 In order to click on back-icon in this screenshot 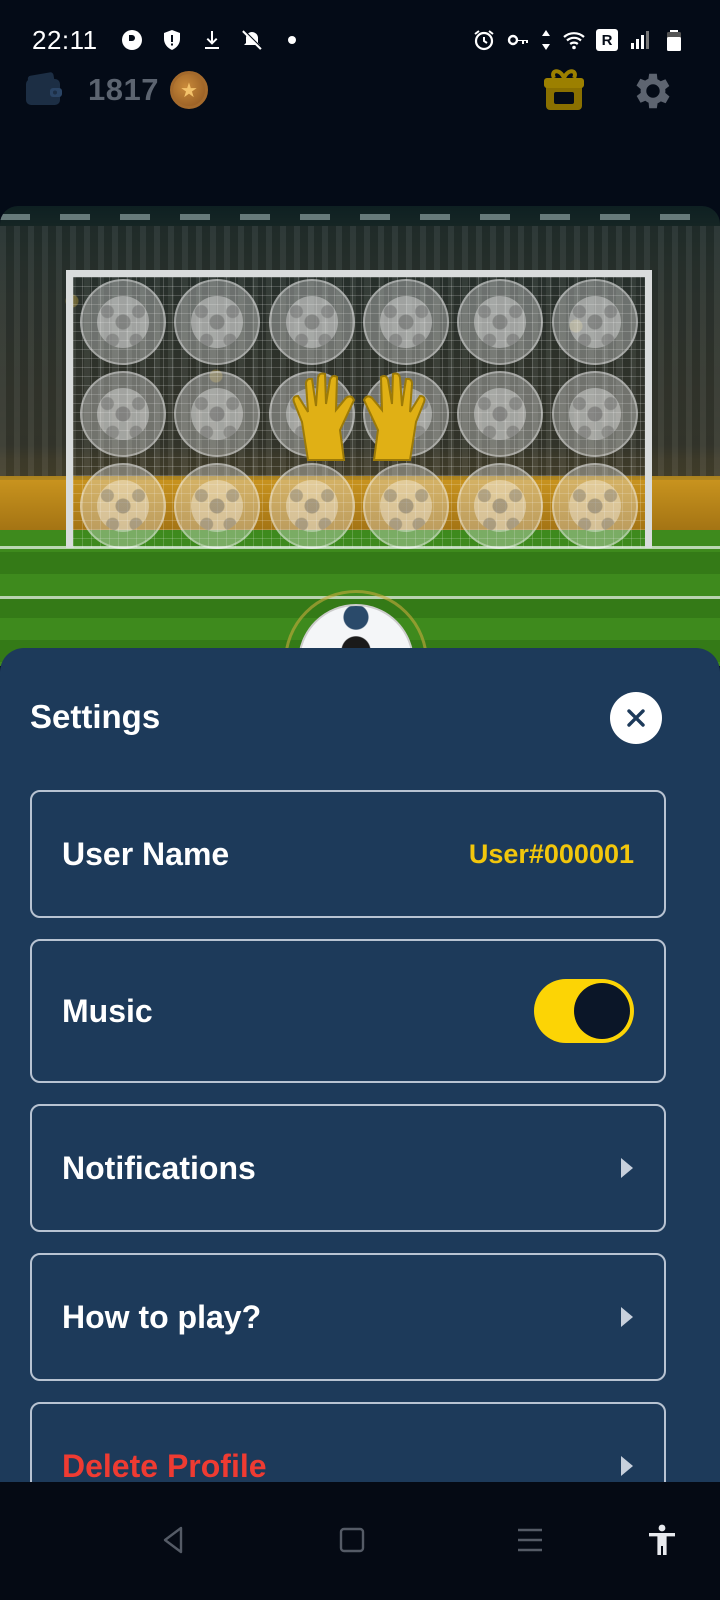, I will do `click(173, 1540)`.